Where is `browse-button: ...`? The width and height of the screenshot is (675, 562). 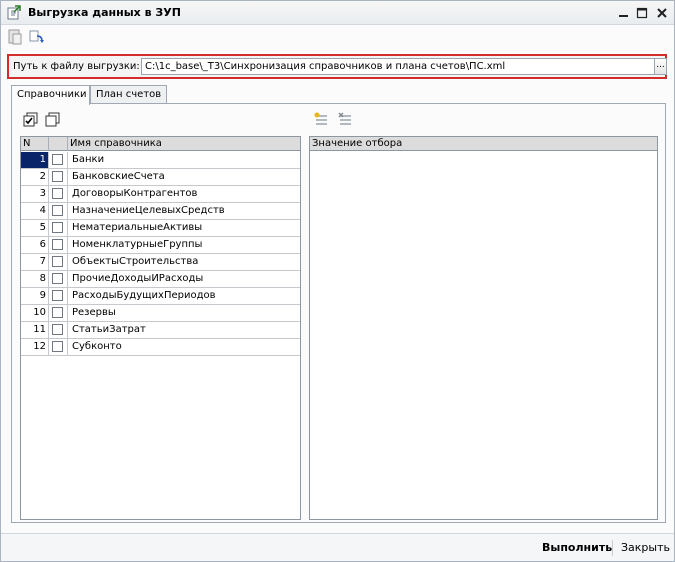 browse-button: ... is located at coordinates (661, 66).